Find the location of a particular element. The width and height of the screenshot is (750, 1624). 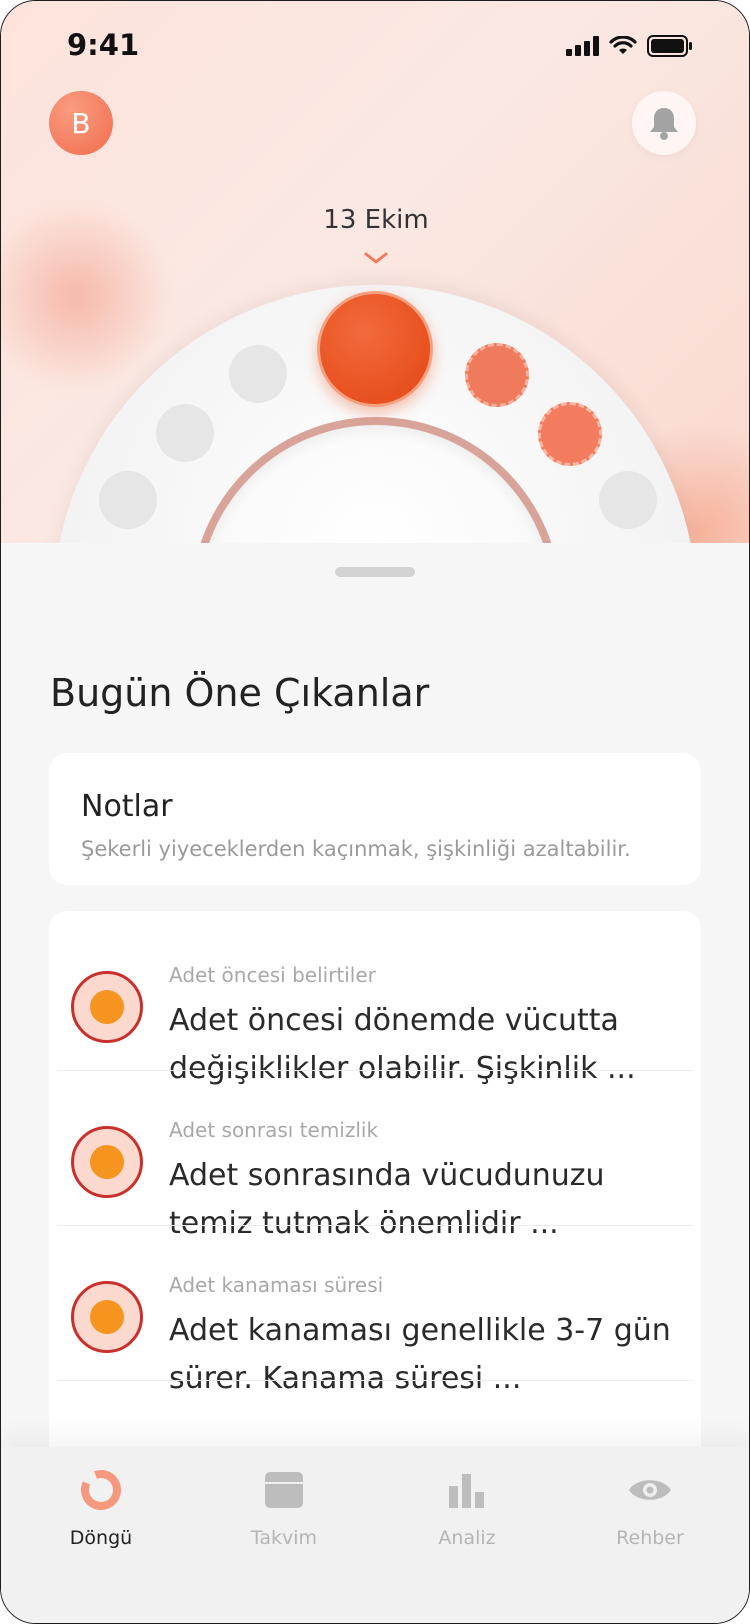

status-icons is located at coordinates (629, 46).